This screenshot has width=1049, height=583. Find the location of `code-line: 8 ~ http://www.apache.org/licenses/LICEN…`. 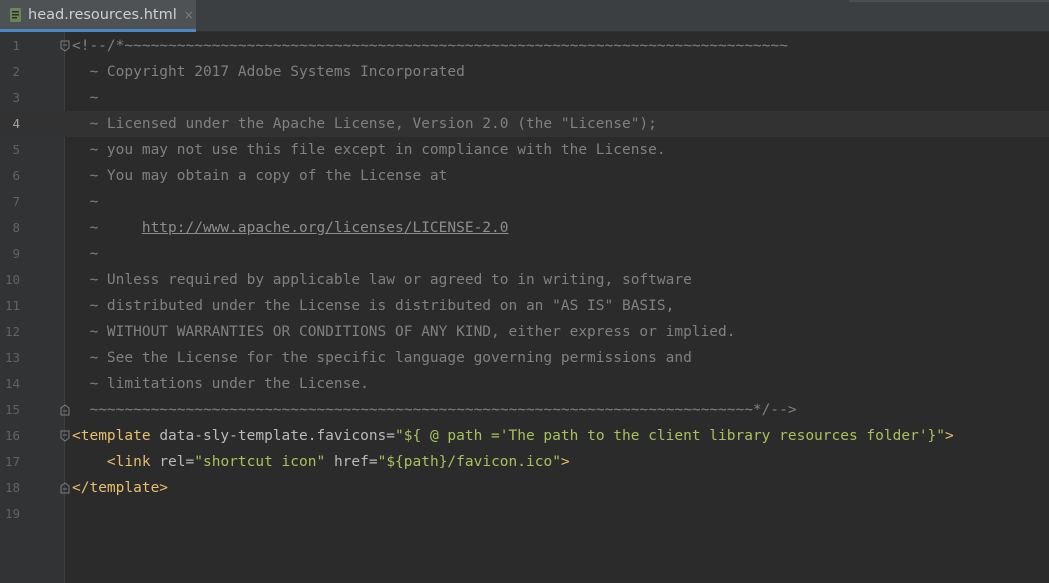

code-line: 8 ~ http://www.apache.org/licenses/LICEN… is located at coordinates (524, 228).